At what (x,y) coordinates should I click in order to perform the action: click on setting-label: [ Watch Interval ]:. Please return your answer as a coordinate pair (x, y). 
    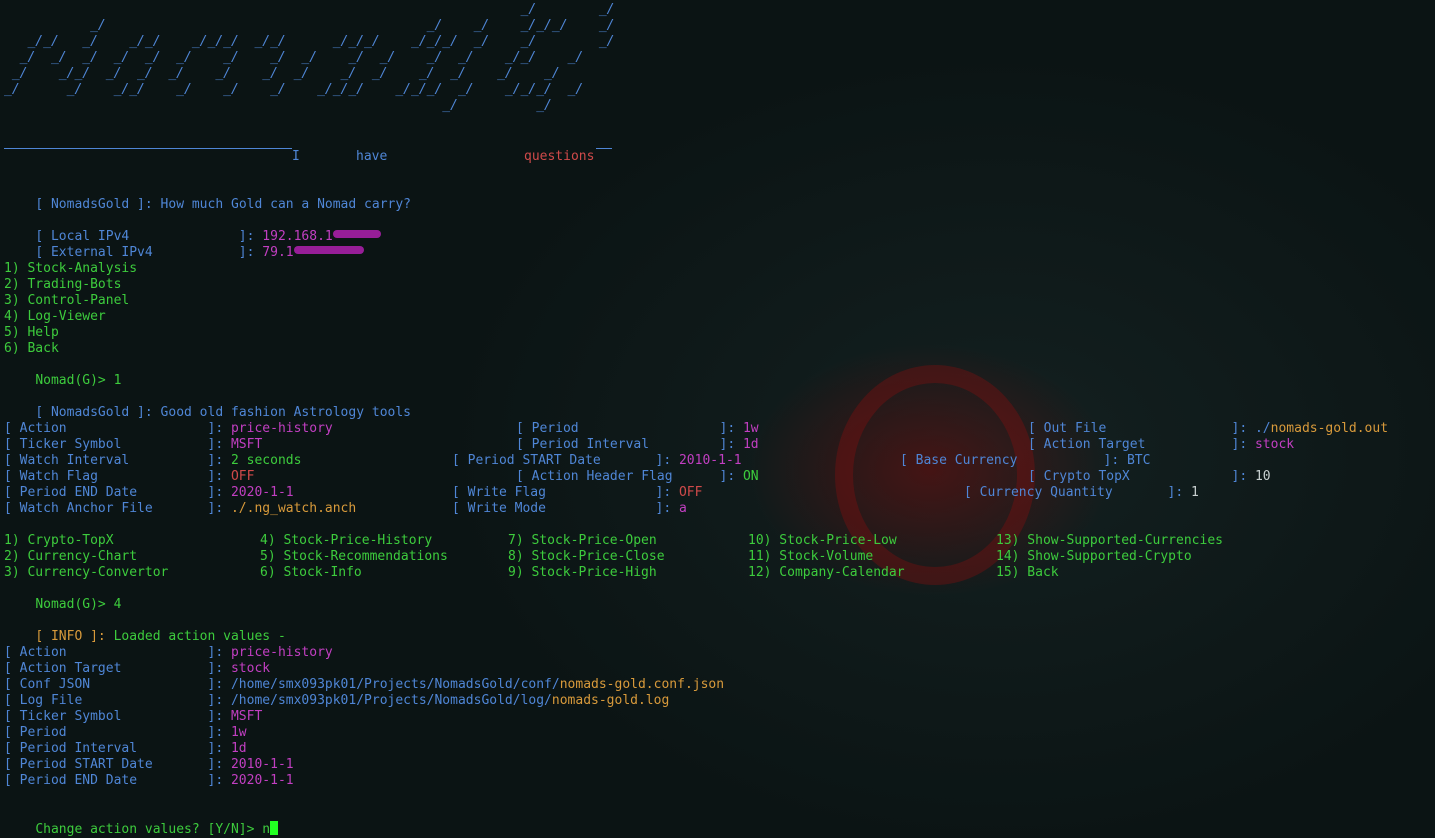
    Looking at the image, I should click on (114, 460).